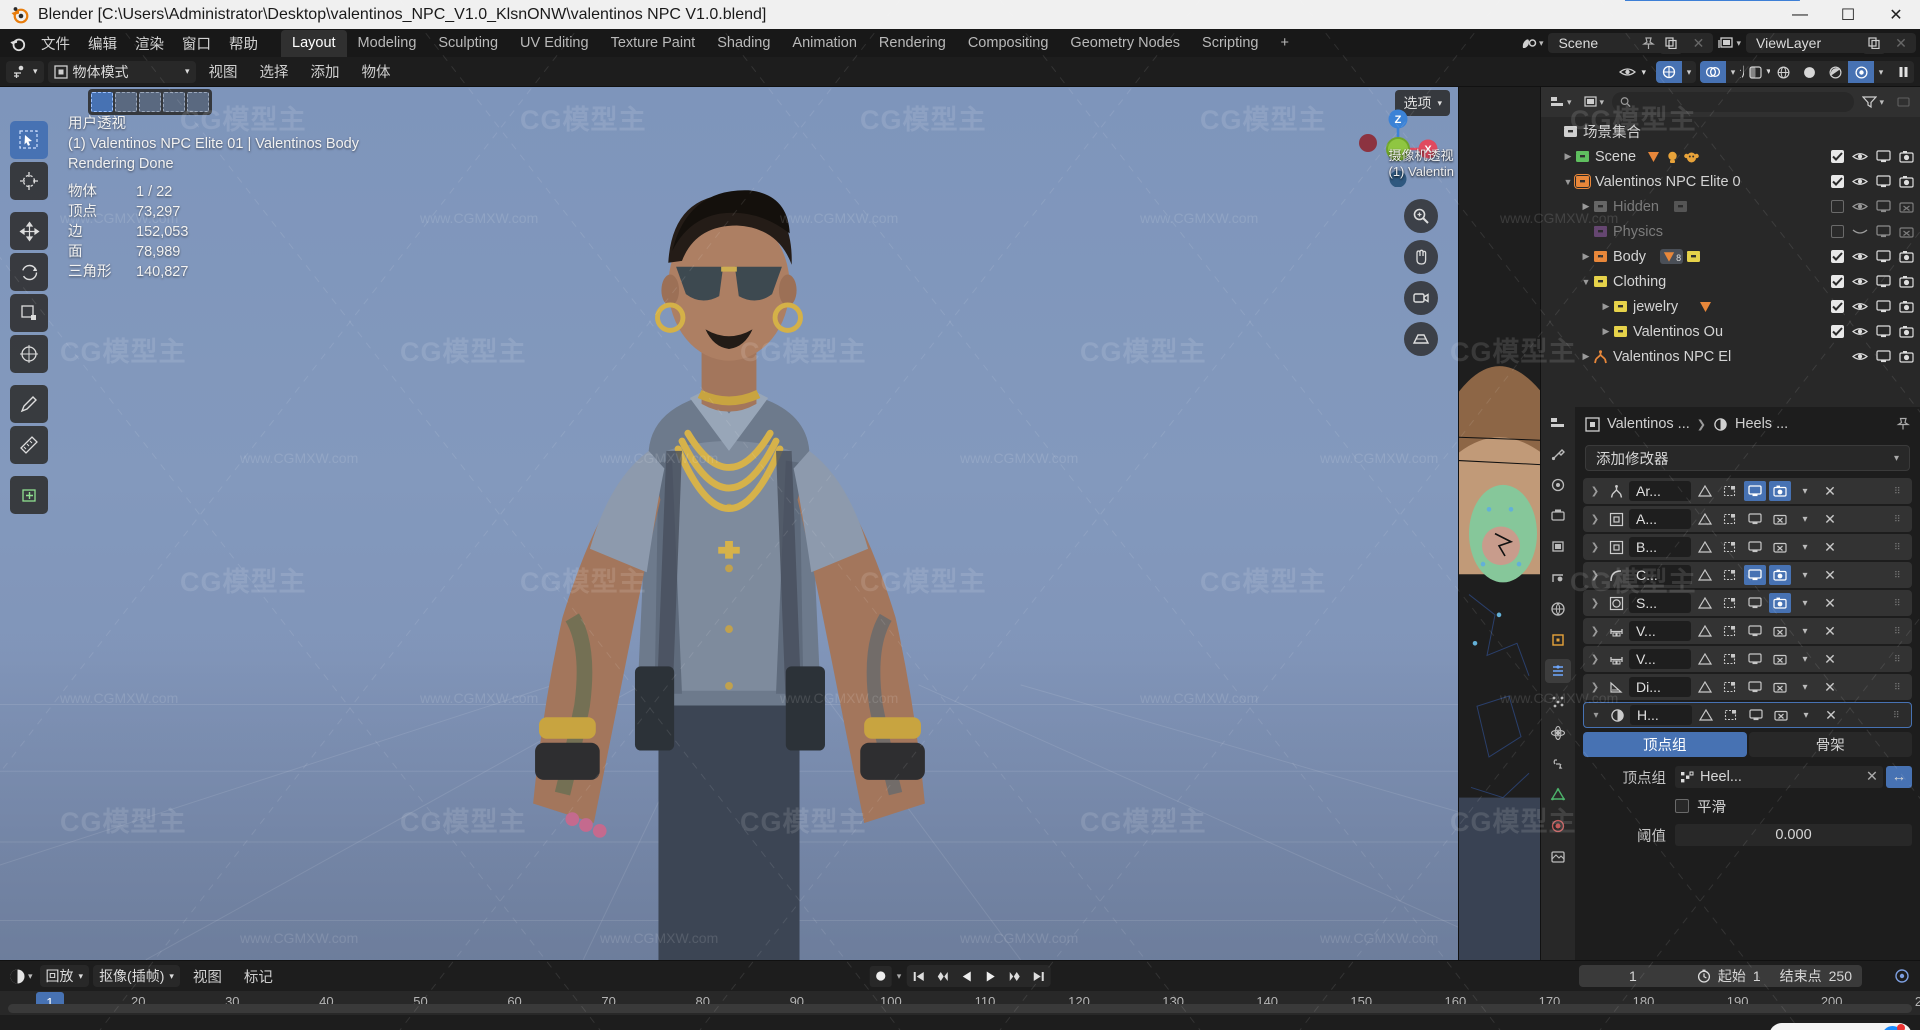 This screenshot has width=1920, height=1030. Describe the element at coordinates (912, 43) in the screenshot. I see `tab-rendering: Rendering` at that location.